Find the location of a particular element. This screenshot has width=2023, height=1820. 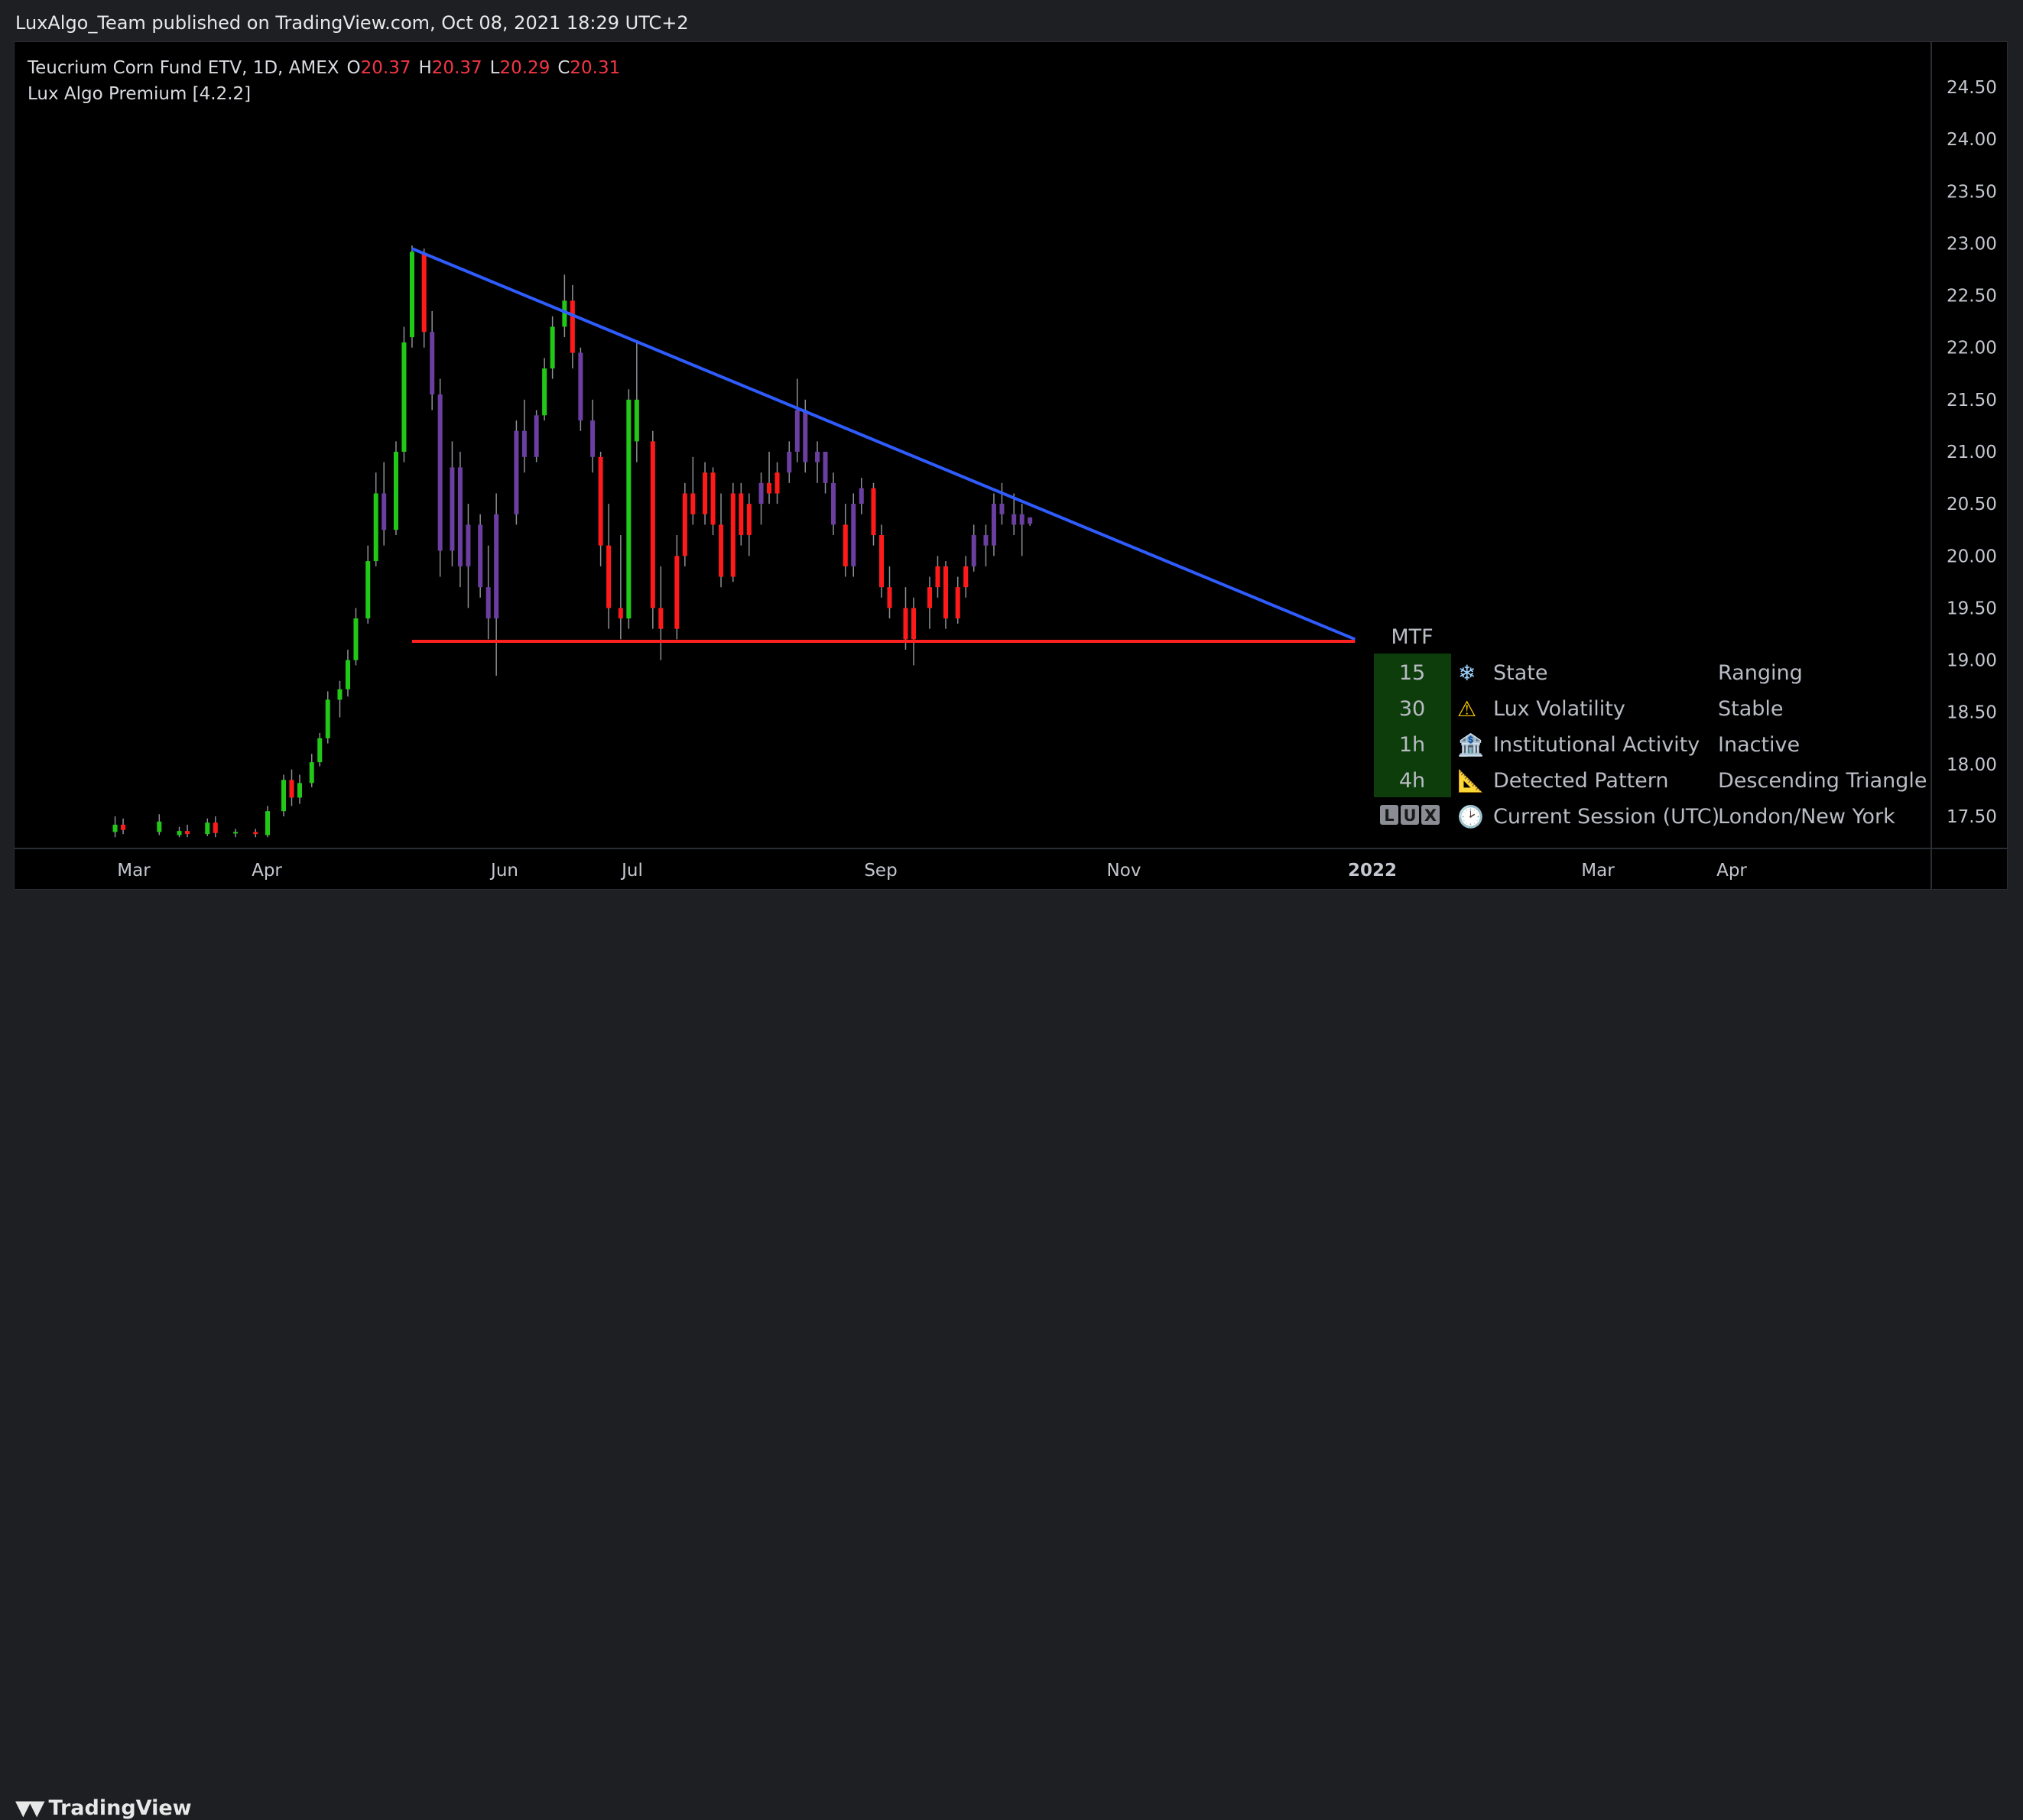

mtf-label: Current Session (UTC) is located at coordinates (1606, 817).